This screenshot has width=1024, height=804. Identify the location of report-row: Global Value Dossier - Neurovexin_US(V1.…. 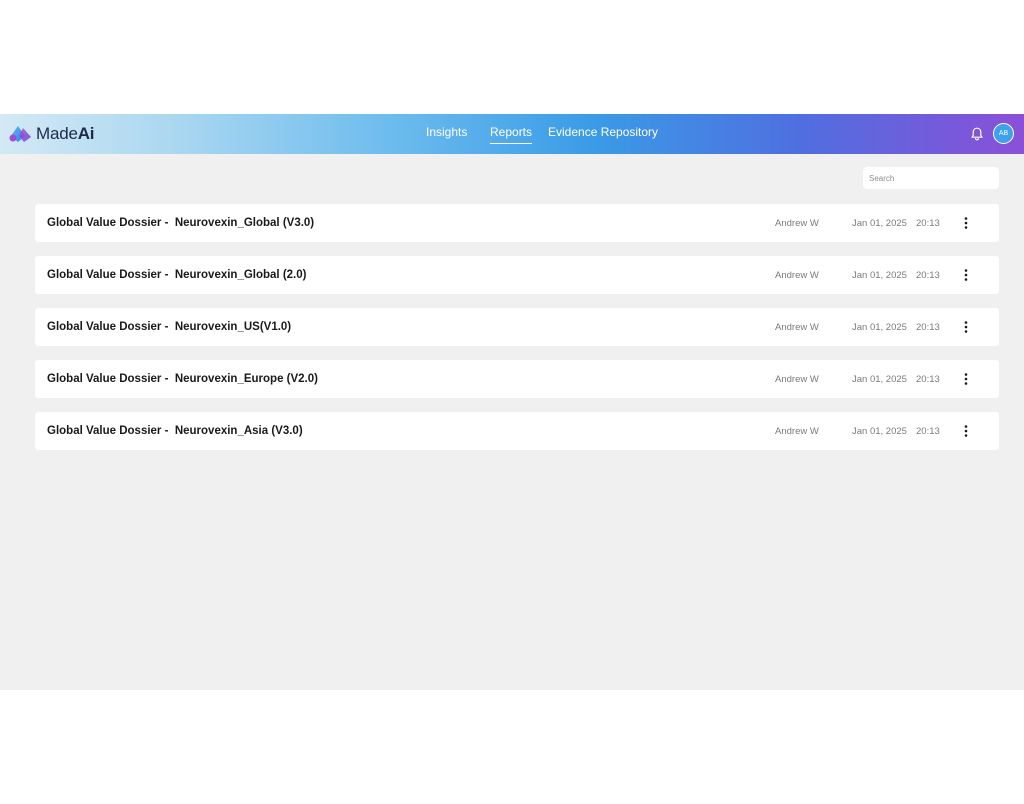
(517, 327).